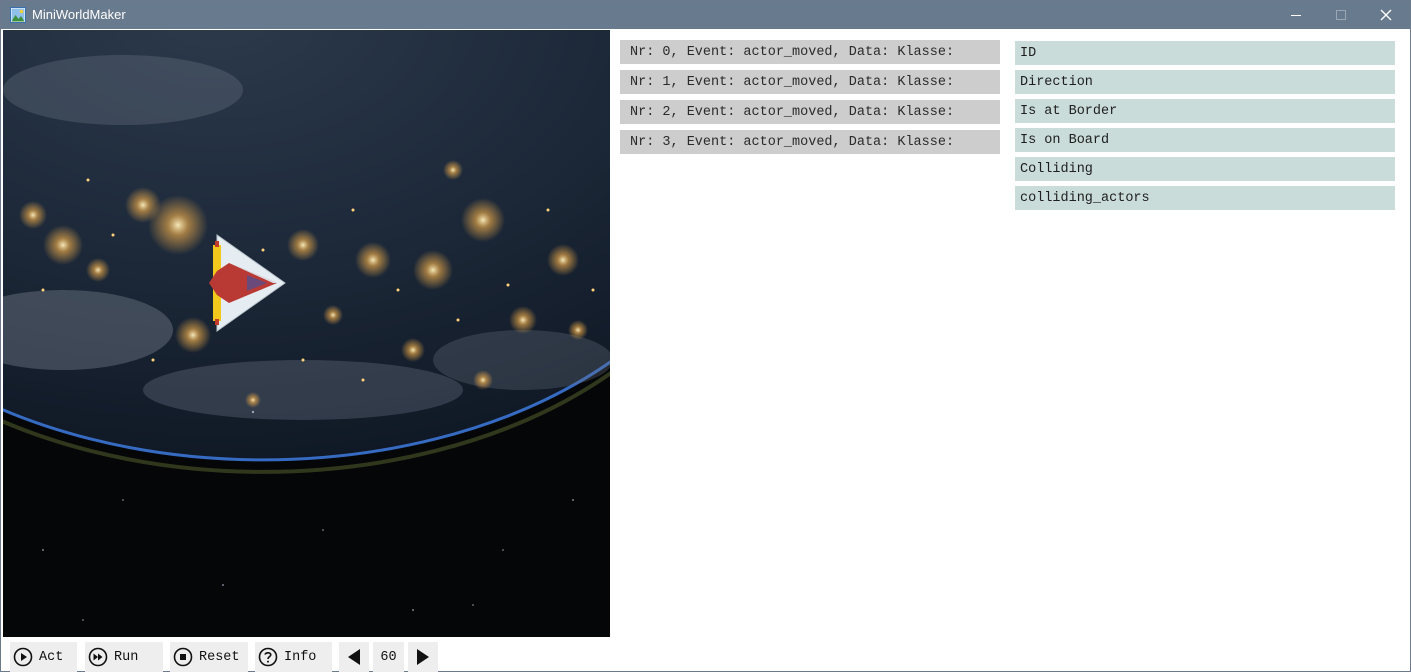  I want to click on event-row: Nr: 0, Event: actor_moved, Data: Klasse:, so click(810, 52).